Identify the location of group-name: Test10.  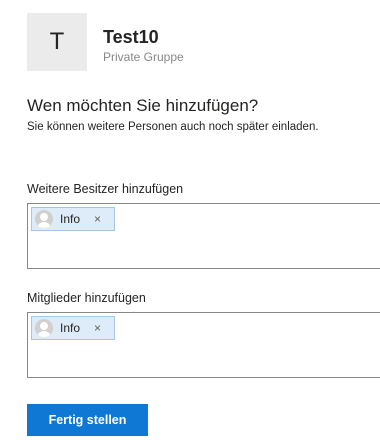
(131, 37).